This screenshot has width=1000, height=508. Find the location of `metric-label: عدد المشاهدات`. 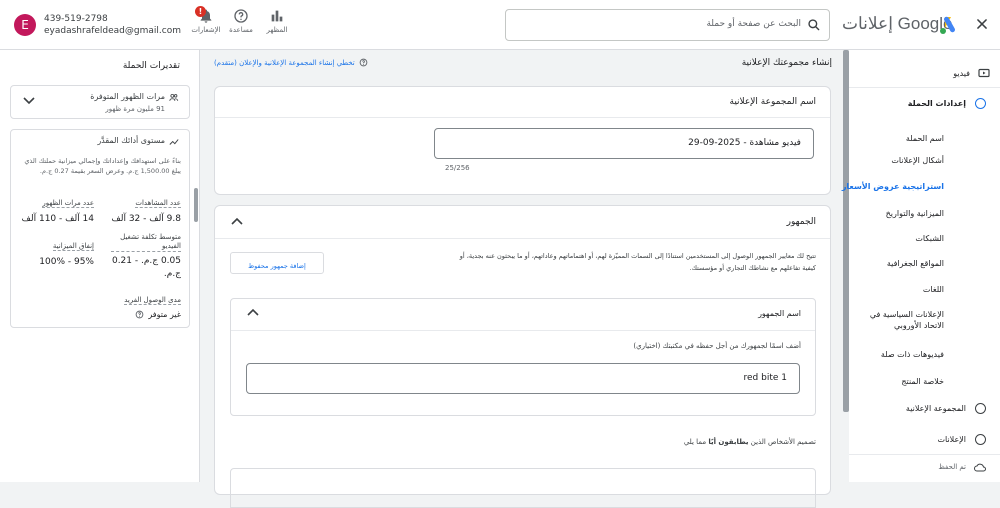

metric-label: عدد المشاهدات is located at coordinates (158, 203).